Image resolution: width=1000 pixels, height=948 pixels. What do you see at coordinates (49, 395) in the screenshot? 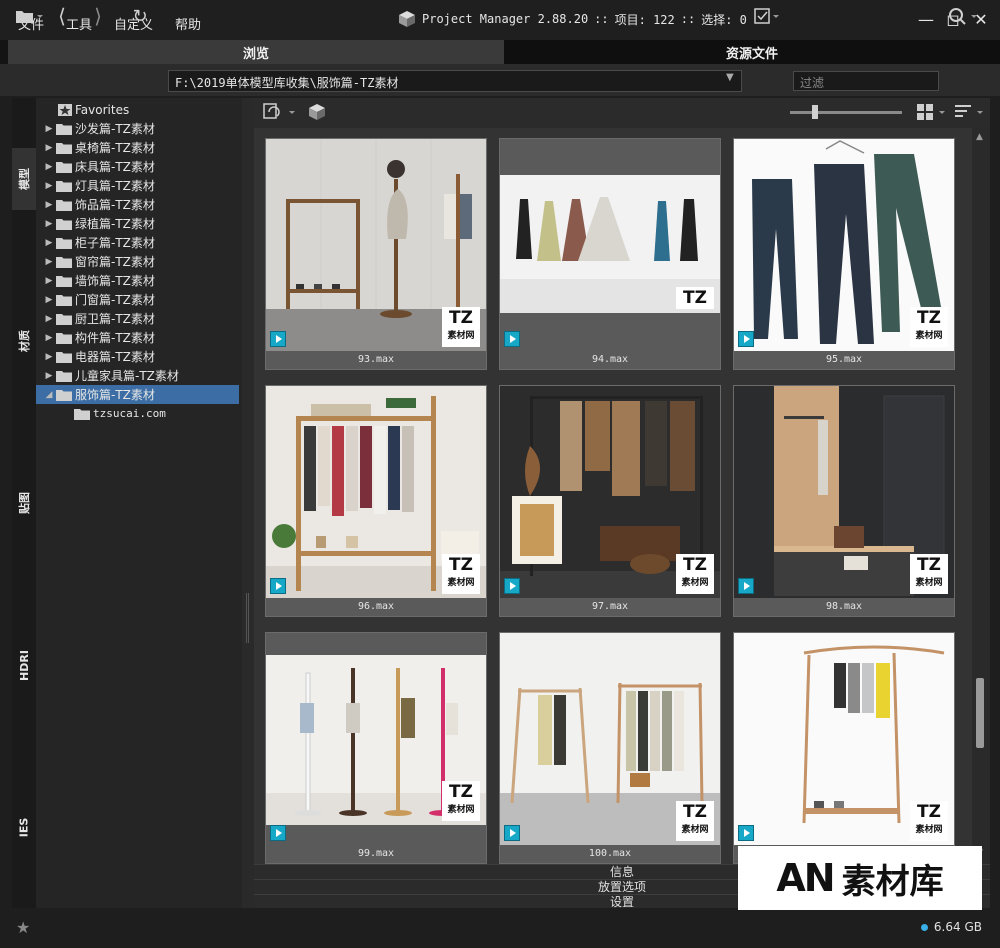
I see `expand-down-icon: ◢` at bounding box center [49, 395].